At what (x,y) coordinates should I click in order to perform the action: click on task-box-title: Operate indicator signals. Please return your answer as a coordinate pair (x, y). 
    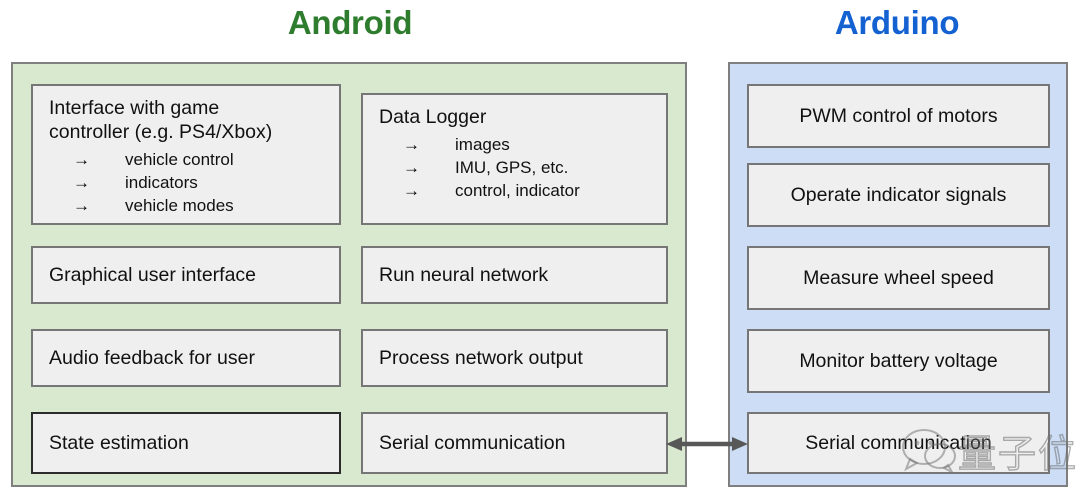
    Looking at the image, I should click on (898, 195).